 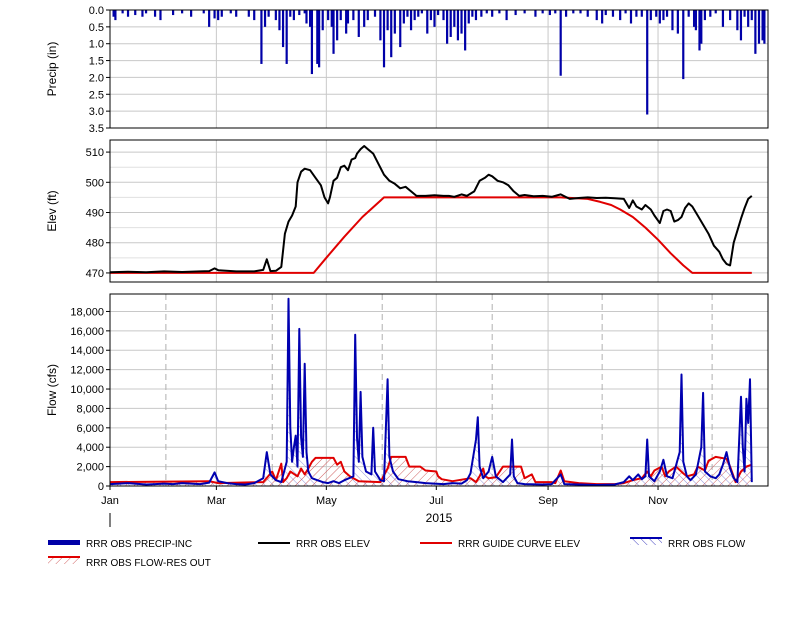 What do you see at coordinates (52, 69) in the screenshot?
I see `y-axis-label: Precip (in)` at bounding box center [52, 69].